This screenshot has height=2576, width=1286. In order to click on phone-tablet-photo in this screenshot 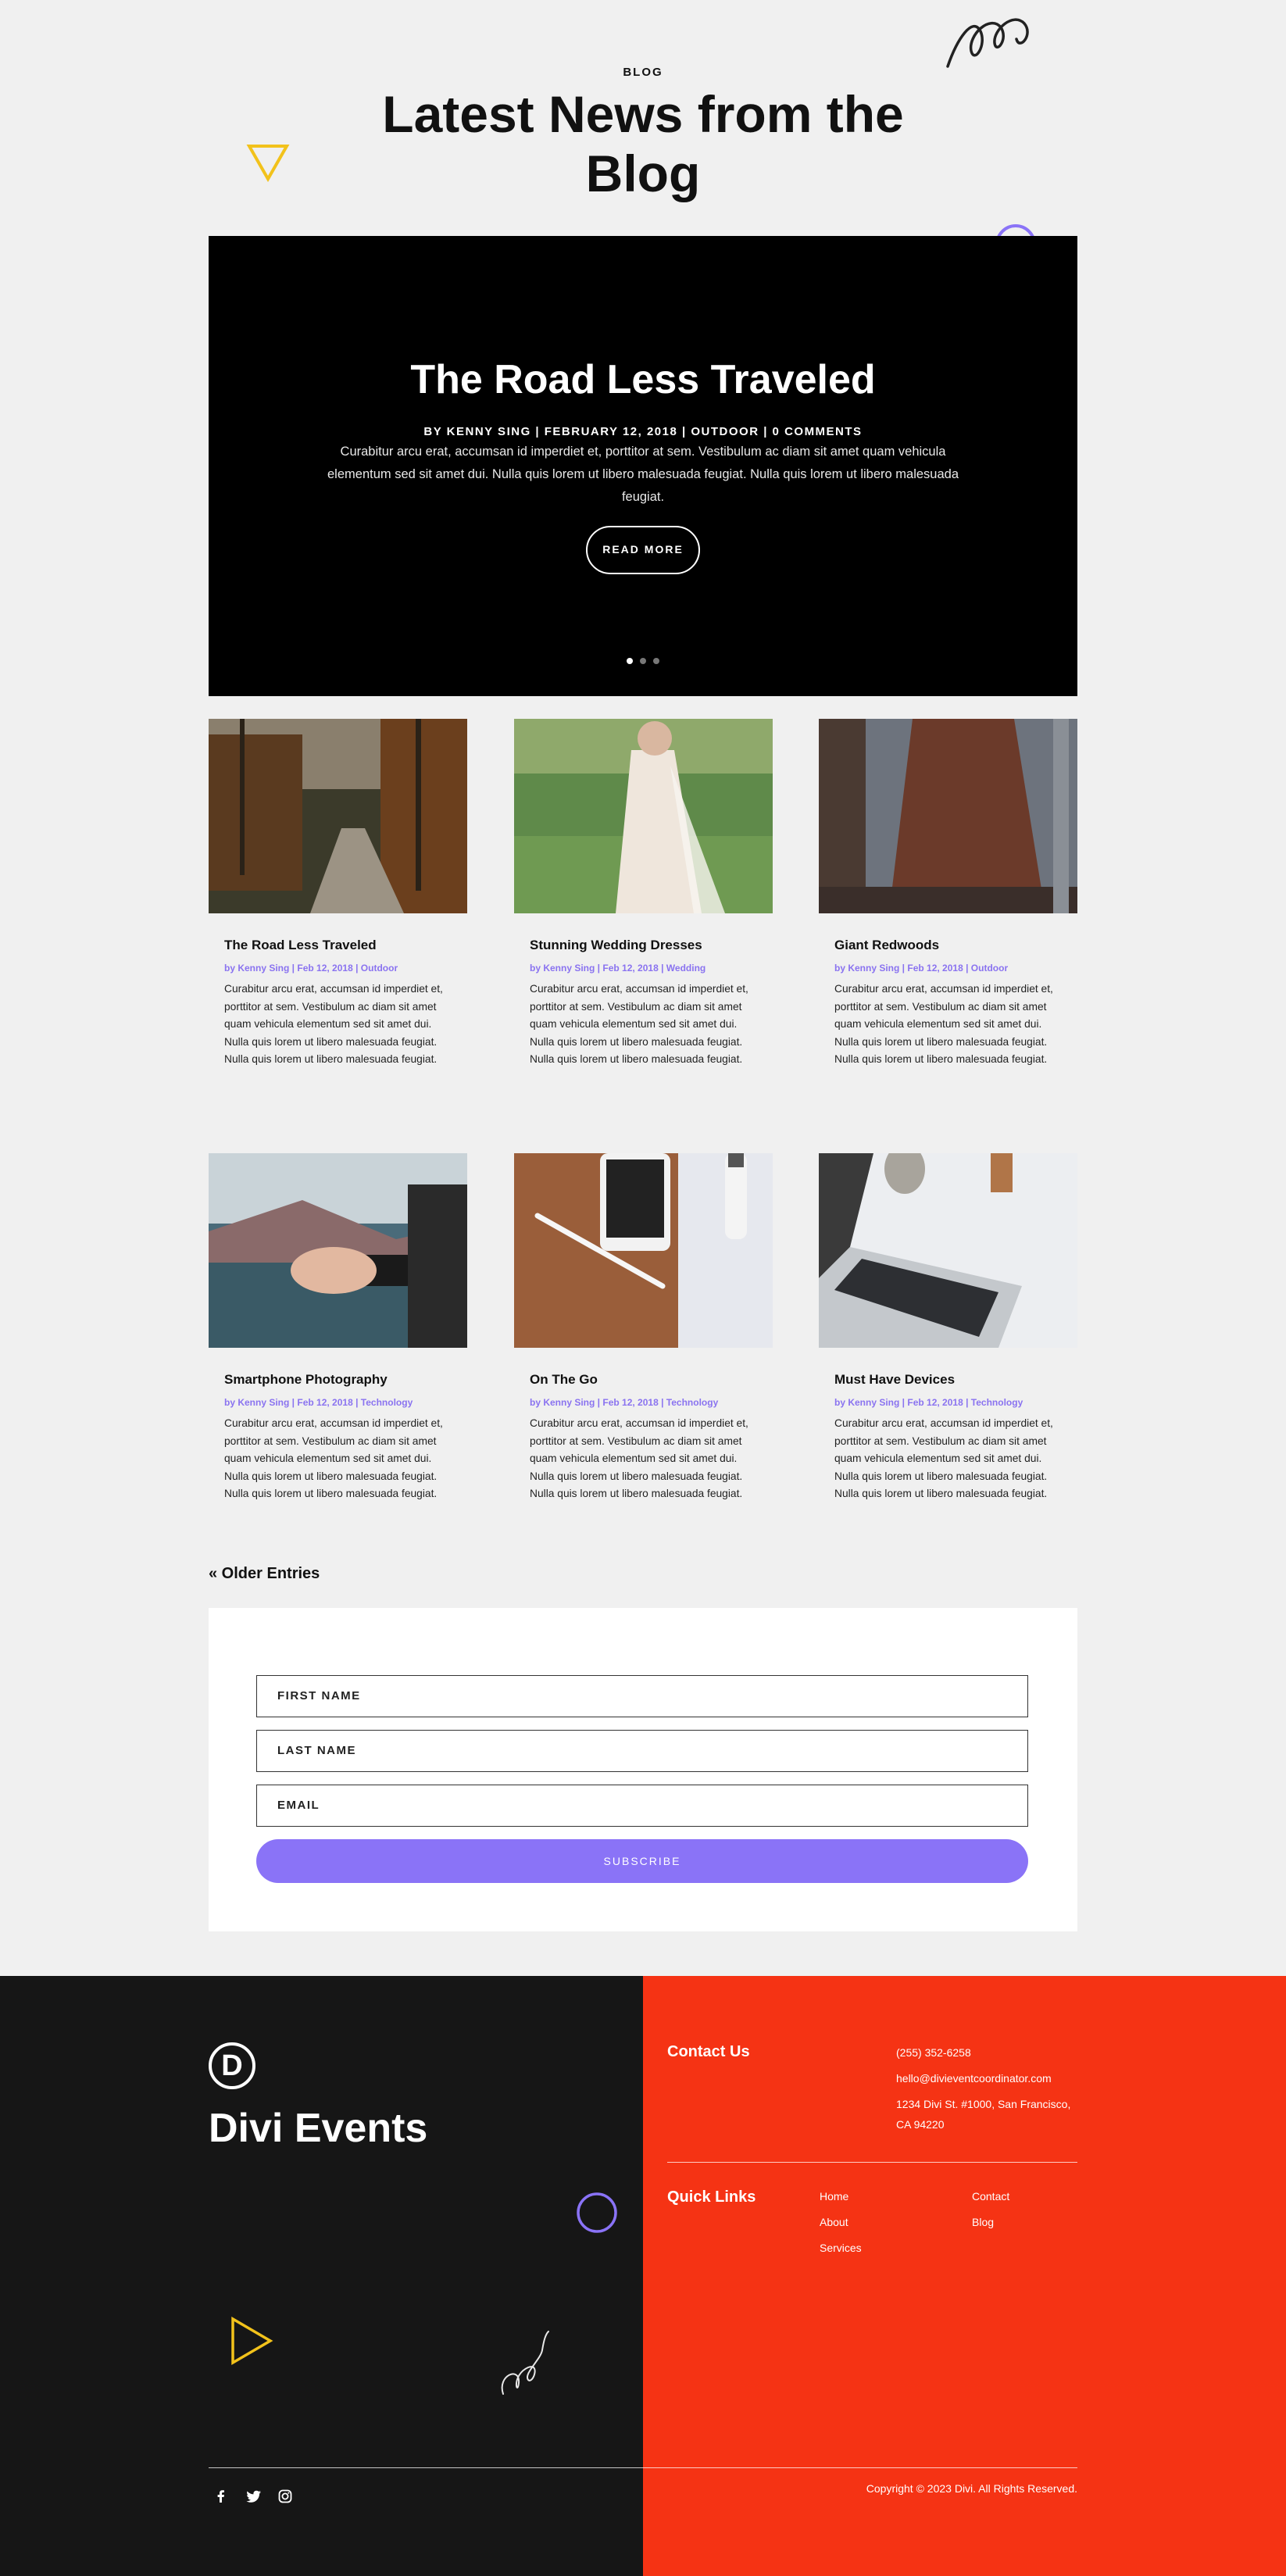, I will do `click(643, 1251)`.